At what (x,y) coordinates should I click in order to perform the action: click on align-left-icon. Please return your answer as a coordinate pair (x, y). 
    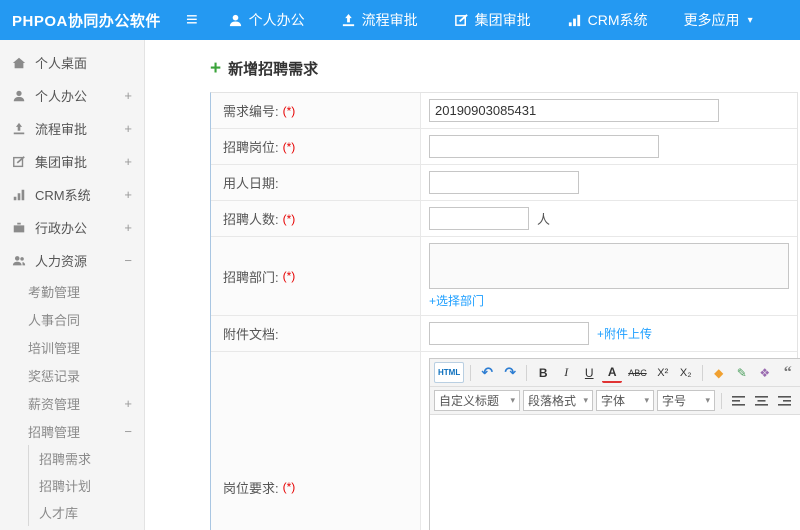
    Looking at the image, I should click on (738, 400).